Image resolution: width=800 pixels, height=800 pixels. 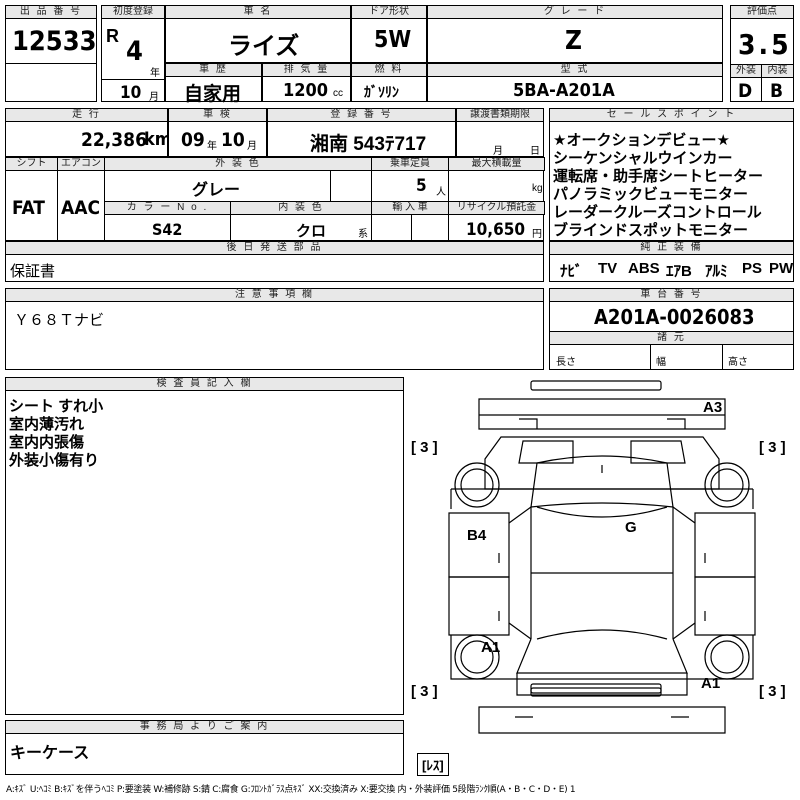 I want to click on lot-number: 12533, so click(x=54, y=41).